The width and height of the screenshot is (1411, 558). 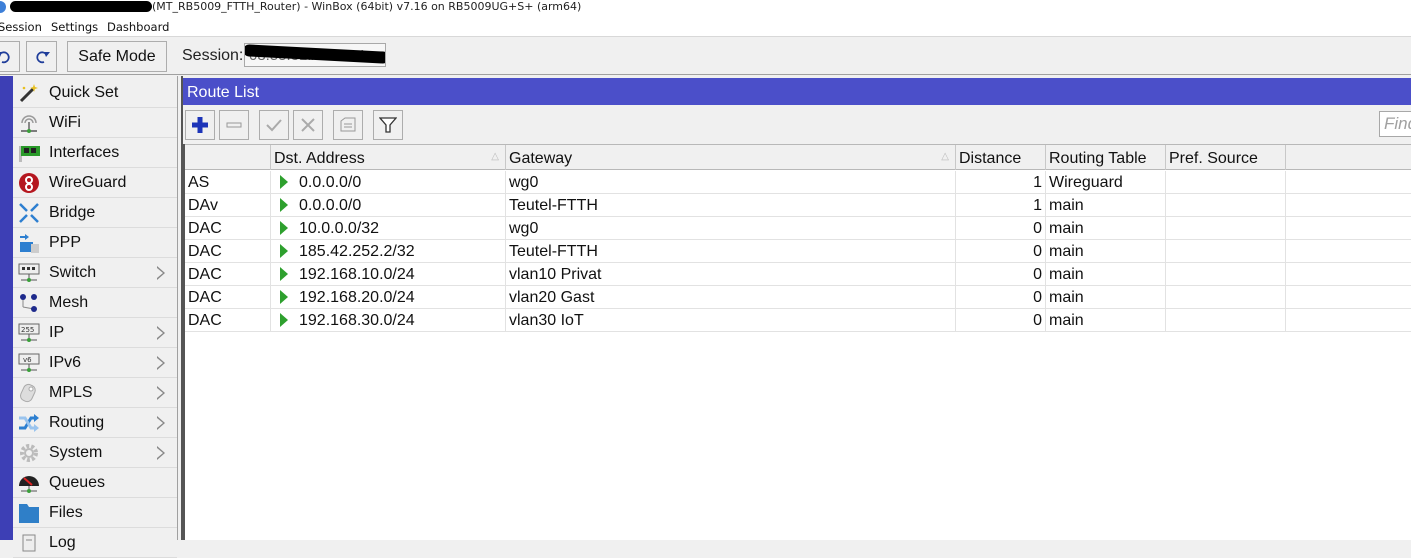 I want to click on safe-mode-button: Safe Mode, so click(x=117, y=56).